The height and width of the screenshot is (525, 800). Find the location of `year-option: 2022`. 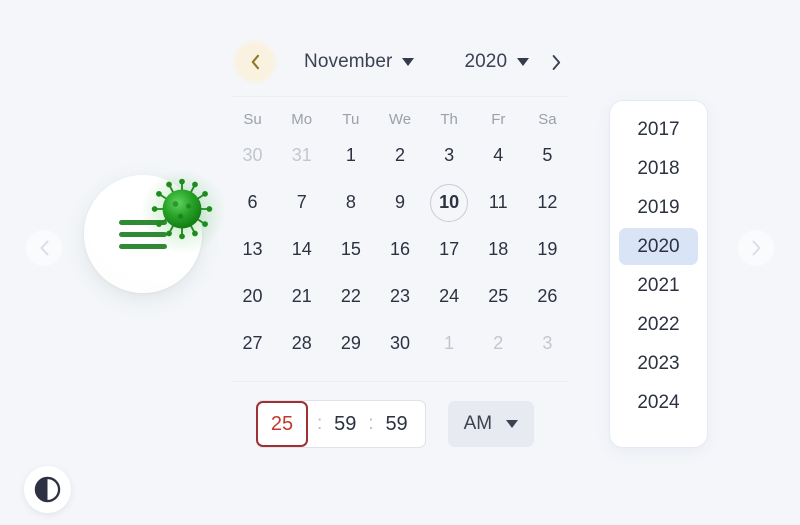

year-option: 2022 is located at coordinates (658, 324).